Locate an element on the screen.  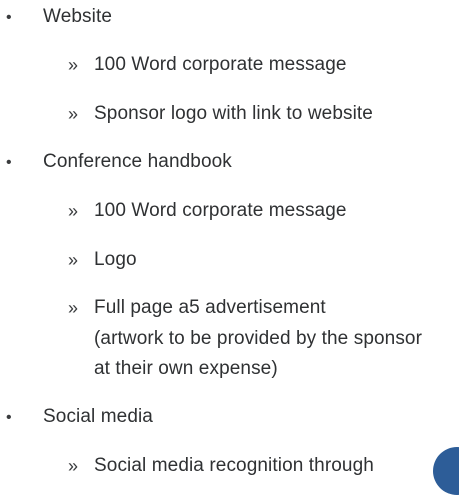
section-title-website: Website is located at coordinates (77, 16).